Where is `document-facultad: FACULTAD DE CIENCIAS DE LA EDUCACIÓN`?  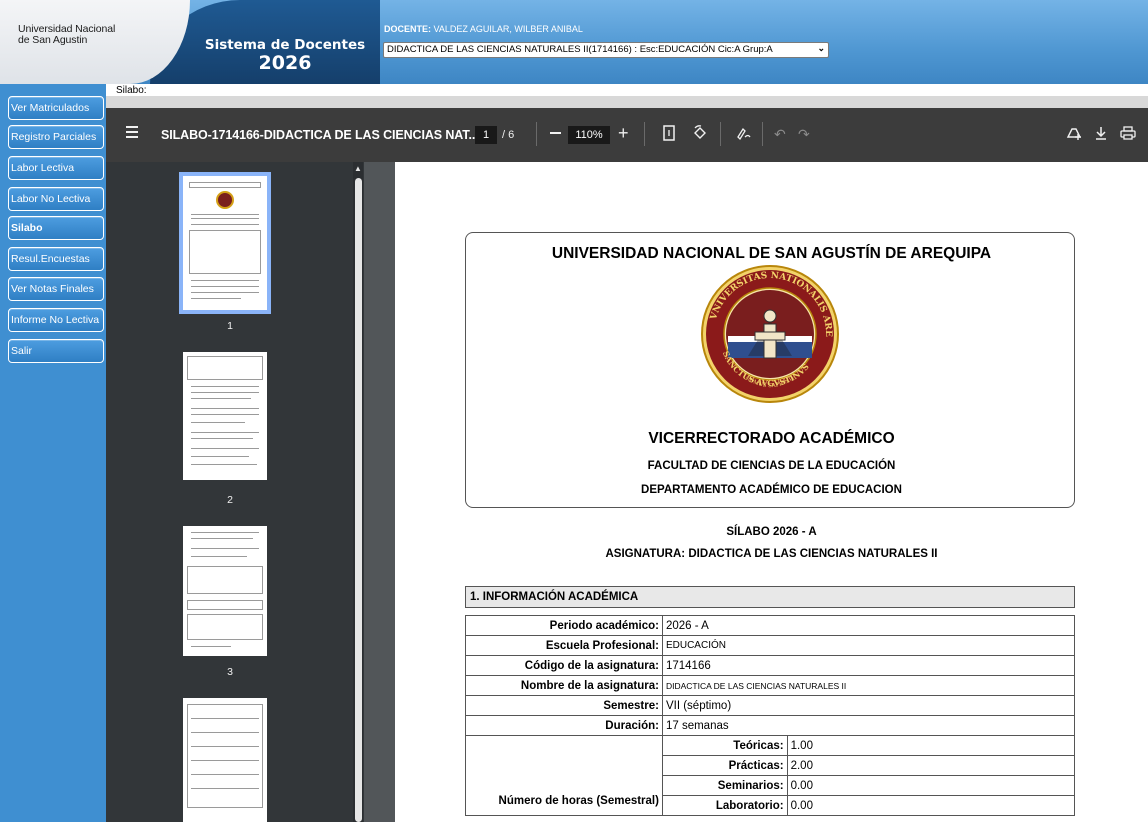 document-facultad: FACULTAD DE CIENCIAS DE LA EDUCACIÓN is located at coordinates (771, 466).